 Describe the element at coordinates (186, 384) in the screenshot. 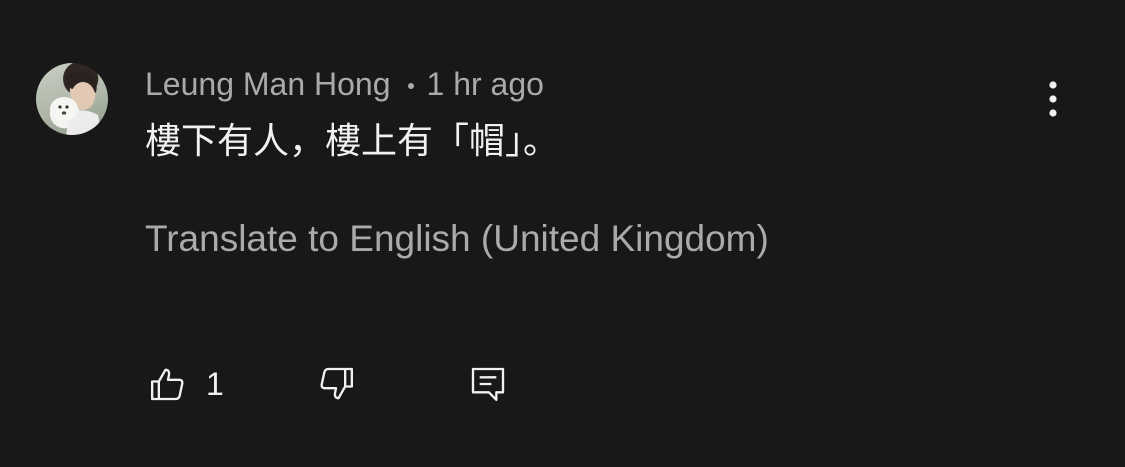

I see `like-button: 1` at that location.